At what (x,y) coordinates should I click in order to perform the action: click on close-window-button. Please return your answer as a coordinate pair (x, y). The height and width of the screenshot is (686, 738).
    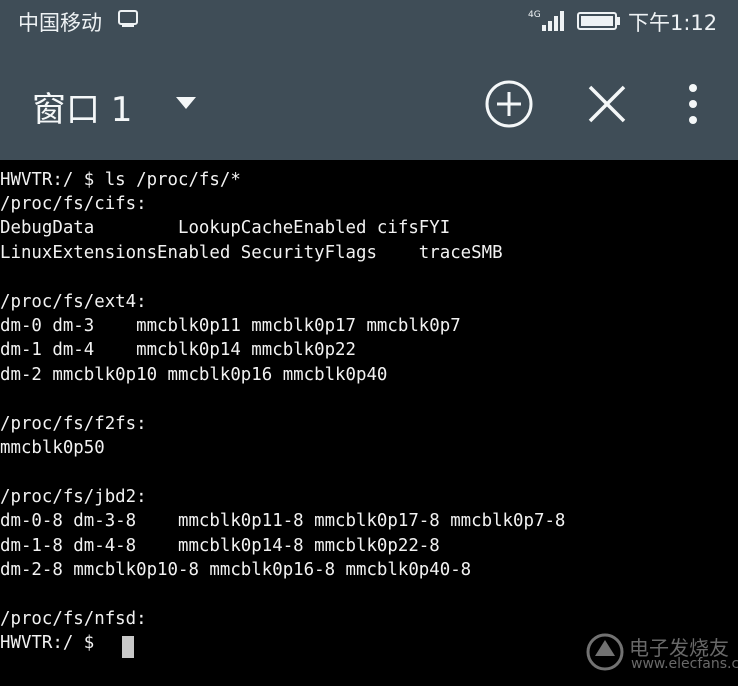
    Looking at the image, I should click on (607, 104).